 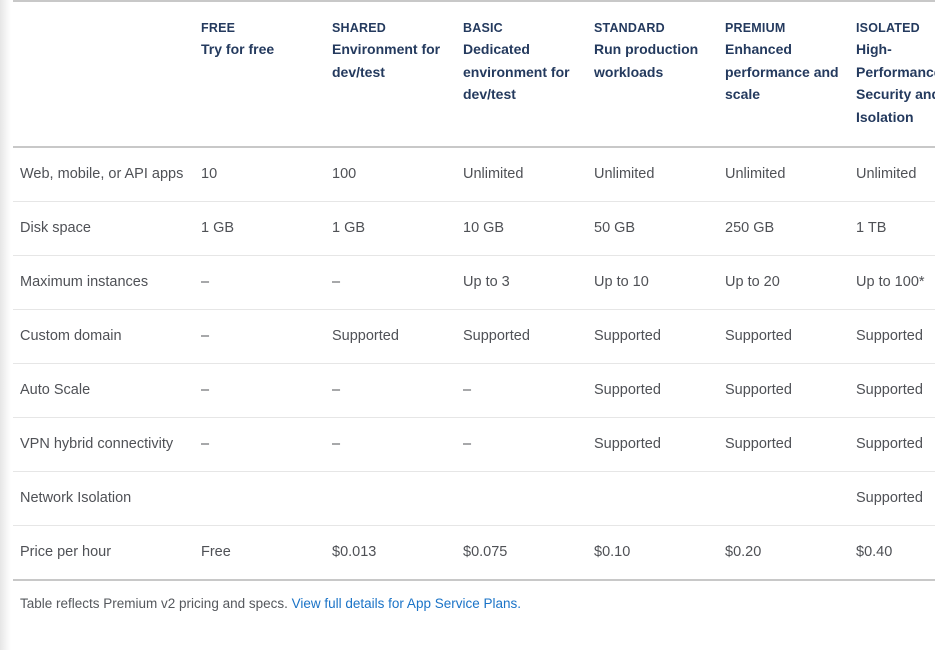 What do you see at coordinates (103, 336) in the screenshot?
I see `row-label-custom-domain: Custom domain` at bounding box center [103, 336].